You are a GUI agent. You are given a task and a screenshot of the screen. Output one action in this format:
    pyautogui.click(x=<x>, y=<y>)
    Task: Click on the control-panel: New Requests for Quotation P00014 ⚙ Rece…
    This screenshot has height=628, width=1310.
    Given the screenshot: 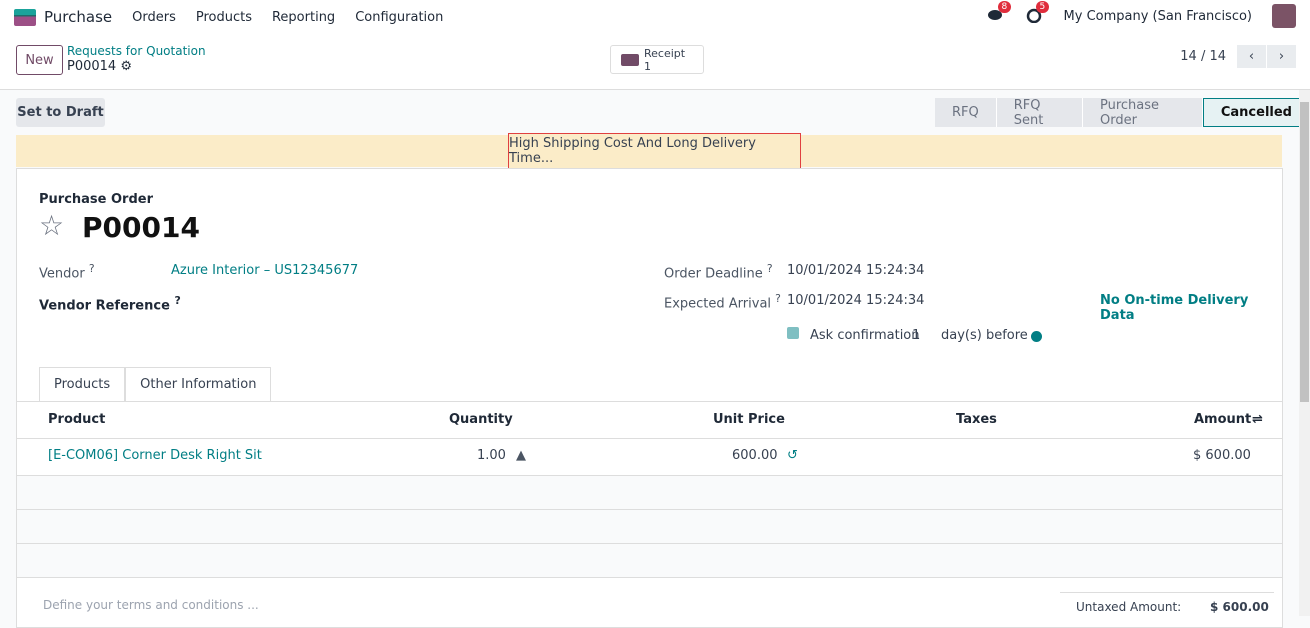 What is the action you would take?
    pyautogui.click(x=655, y=62)
    